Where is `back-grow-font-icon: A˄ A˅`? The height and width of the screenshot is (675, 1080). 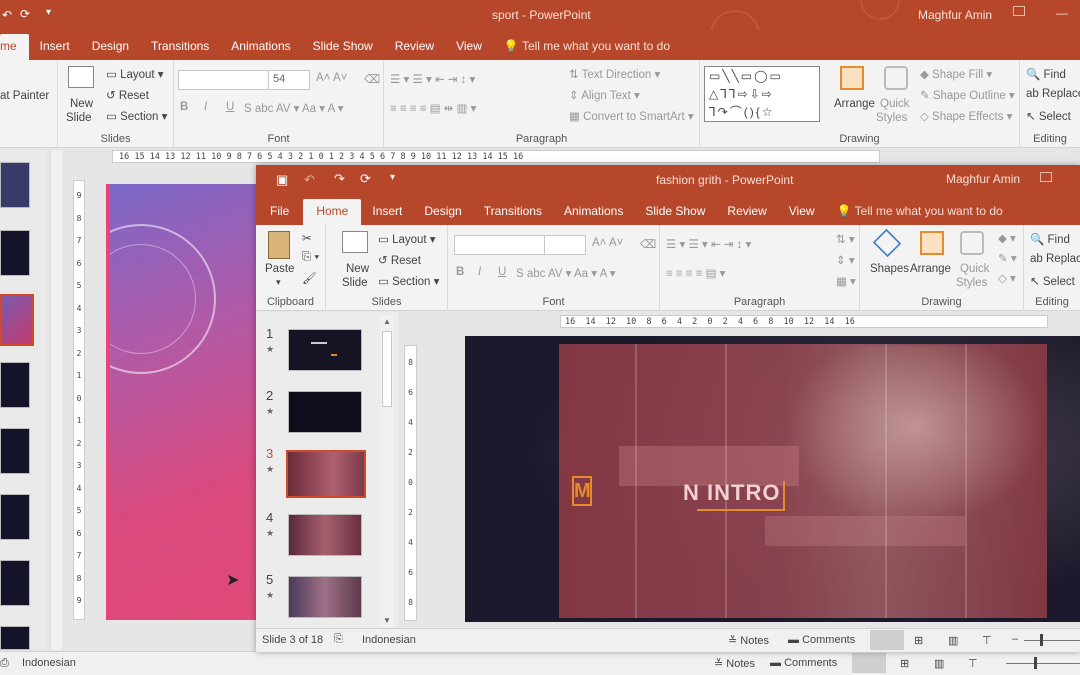 back-grow-font-icon: A˄ A˅ is located at coordinates (331, 78).